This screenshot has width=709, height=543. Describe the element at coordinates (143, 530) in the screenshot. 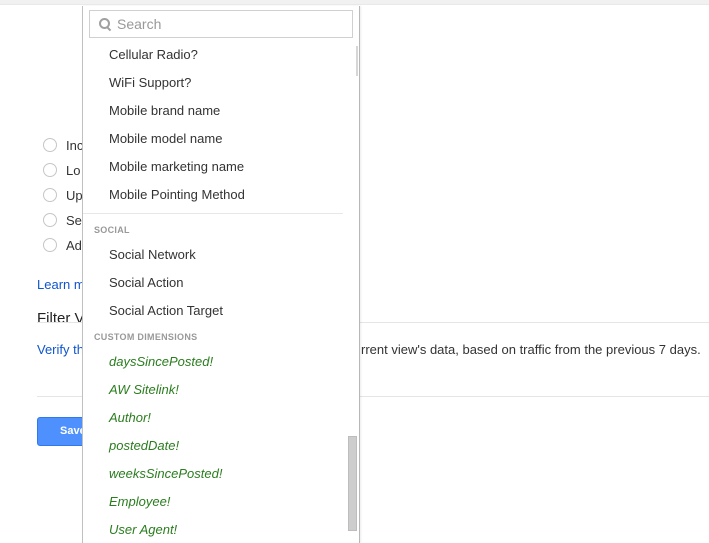

I see `dropdown-item-custom: User Agent!` at that location.